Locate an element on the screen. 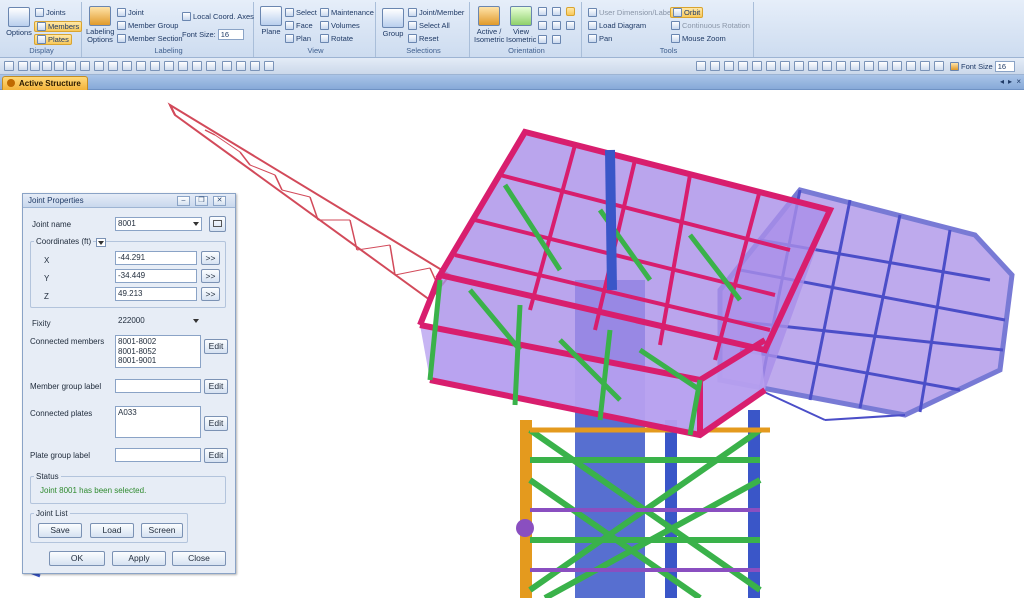 The height and width of the screenshot is (600, 1024). view-volumes-button: Volumes is located at coordinates (340, 25).